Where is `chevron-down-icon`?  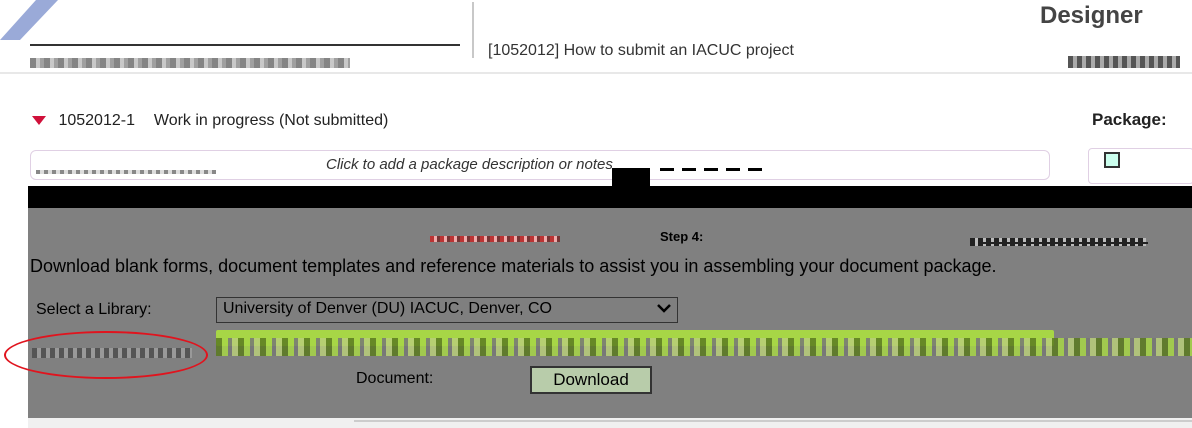
chevron-down-icon is located at coordinates (664, 309).